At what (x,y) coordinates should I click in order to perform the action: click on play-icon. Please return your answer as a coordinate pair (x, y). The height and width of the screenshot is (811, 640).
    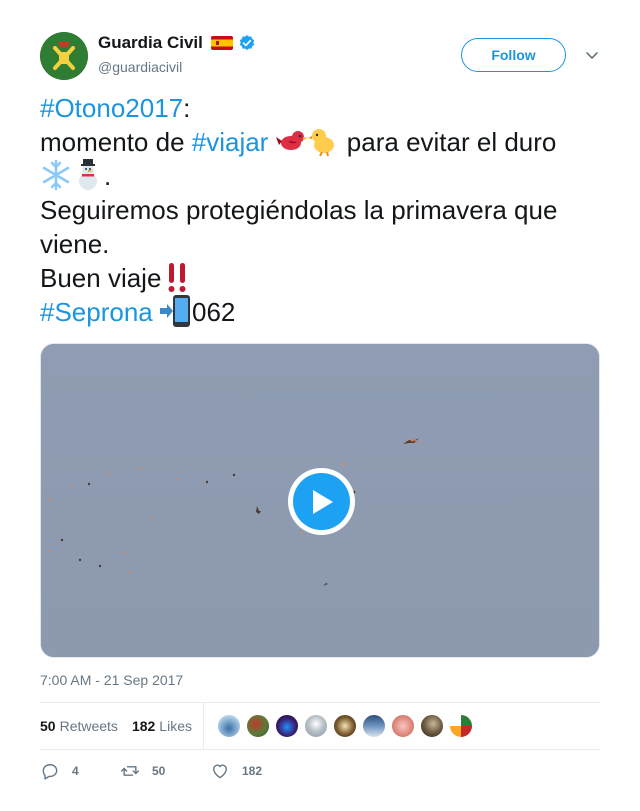
    Looking at the image, I should click on (321, 501).